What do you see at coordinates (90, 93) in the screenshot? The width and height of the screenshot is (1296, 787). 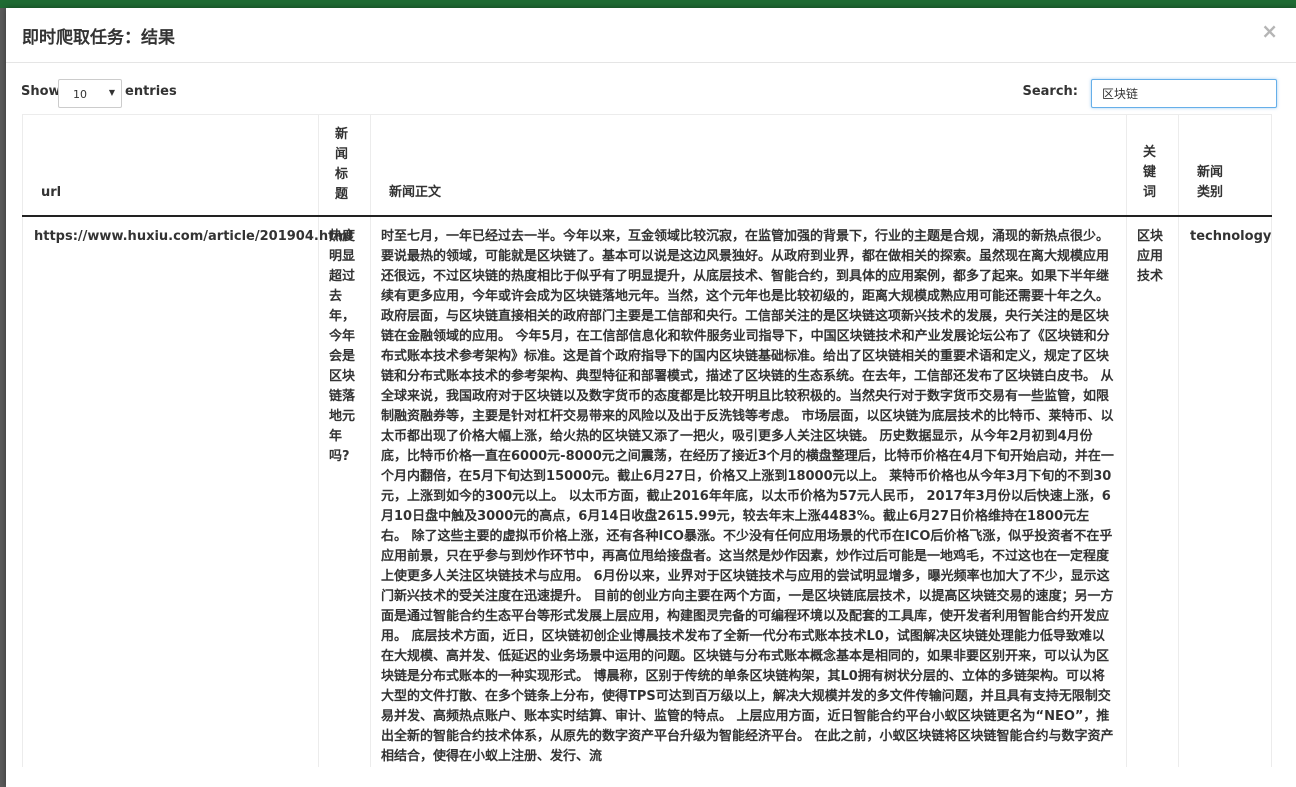 I see `page-length-select: 10 ▼` at bounding box center [90, 93].